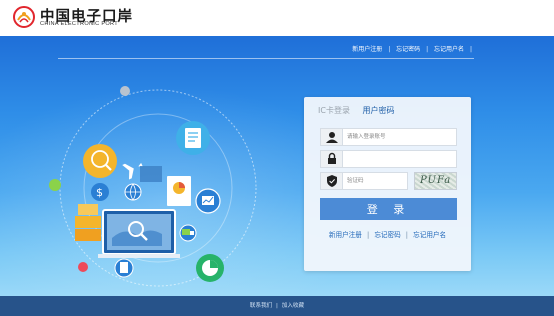 Image resolution: width=554 pixels, height=316 pixels. Describe the element at coordinates (124, 268) in the screenshot. I see `clipboard-icon` at that location.